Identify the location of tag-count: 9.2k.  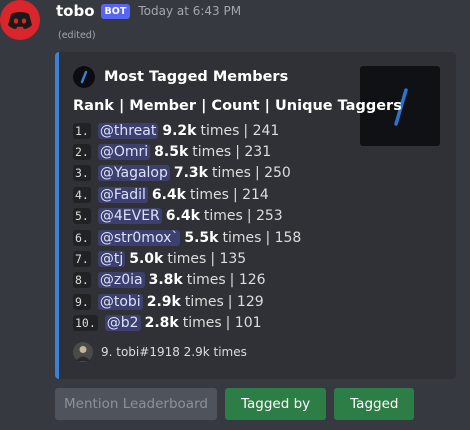
(179, 130).